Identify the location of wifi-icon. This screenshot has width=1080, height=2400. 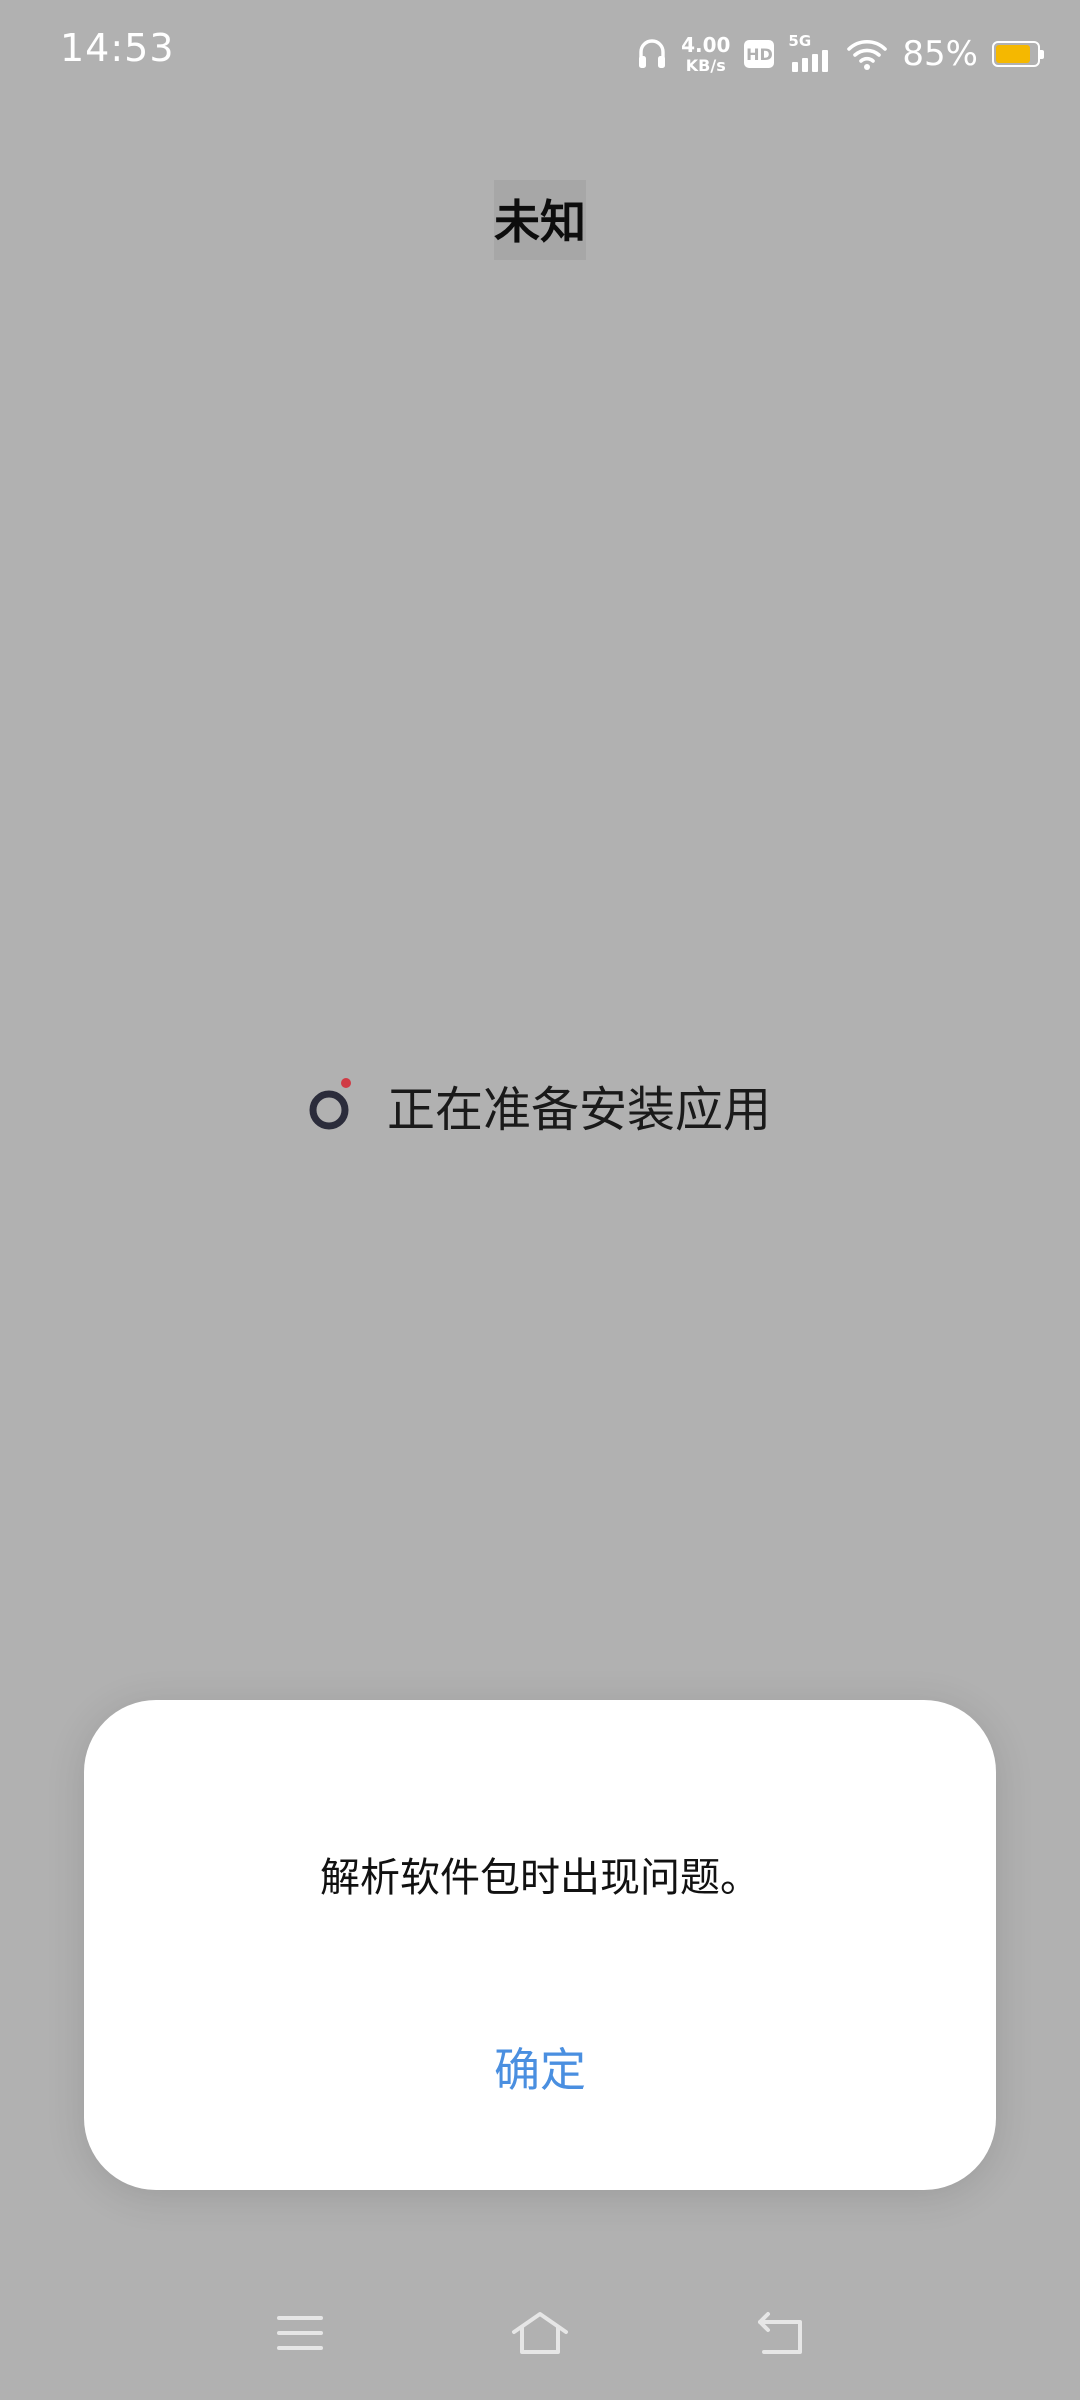
(867, 54).